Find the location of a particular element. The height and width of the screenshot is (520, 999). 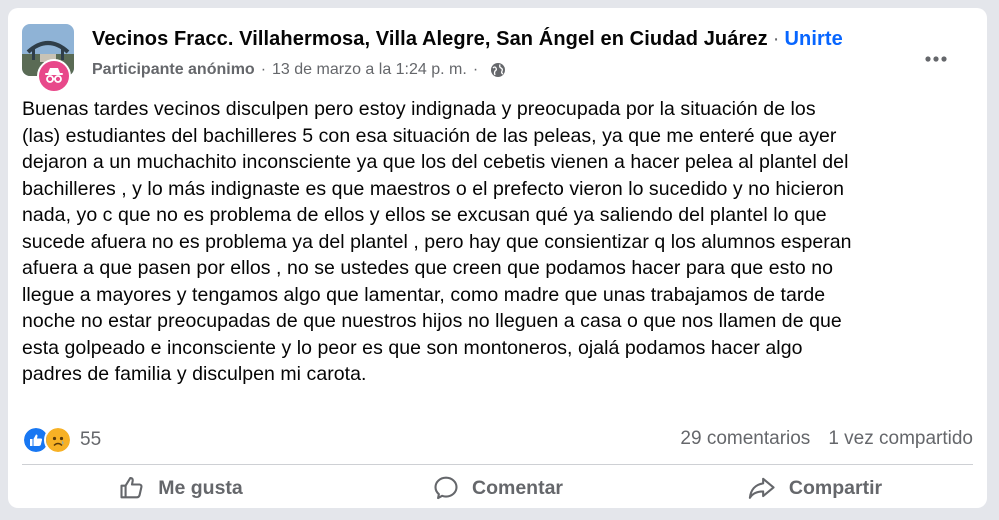

post-stats: 55 29 comentarios 1 vez compartido is located at coordinates (497, 440).